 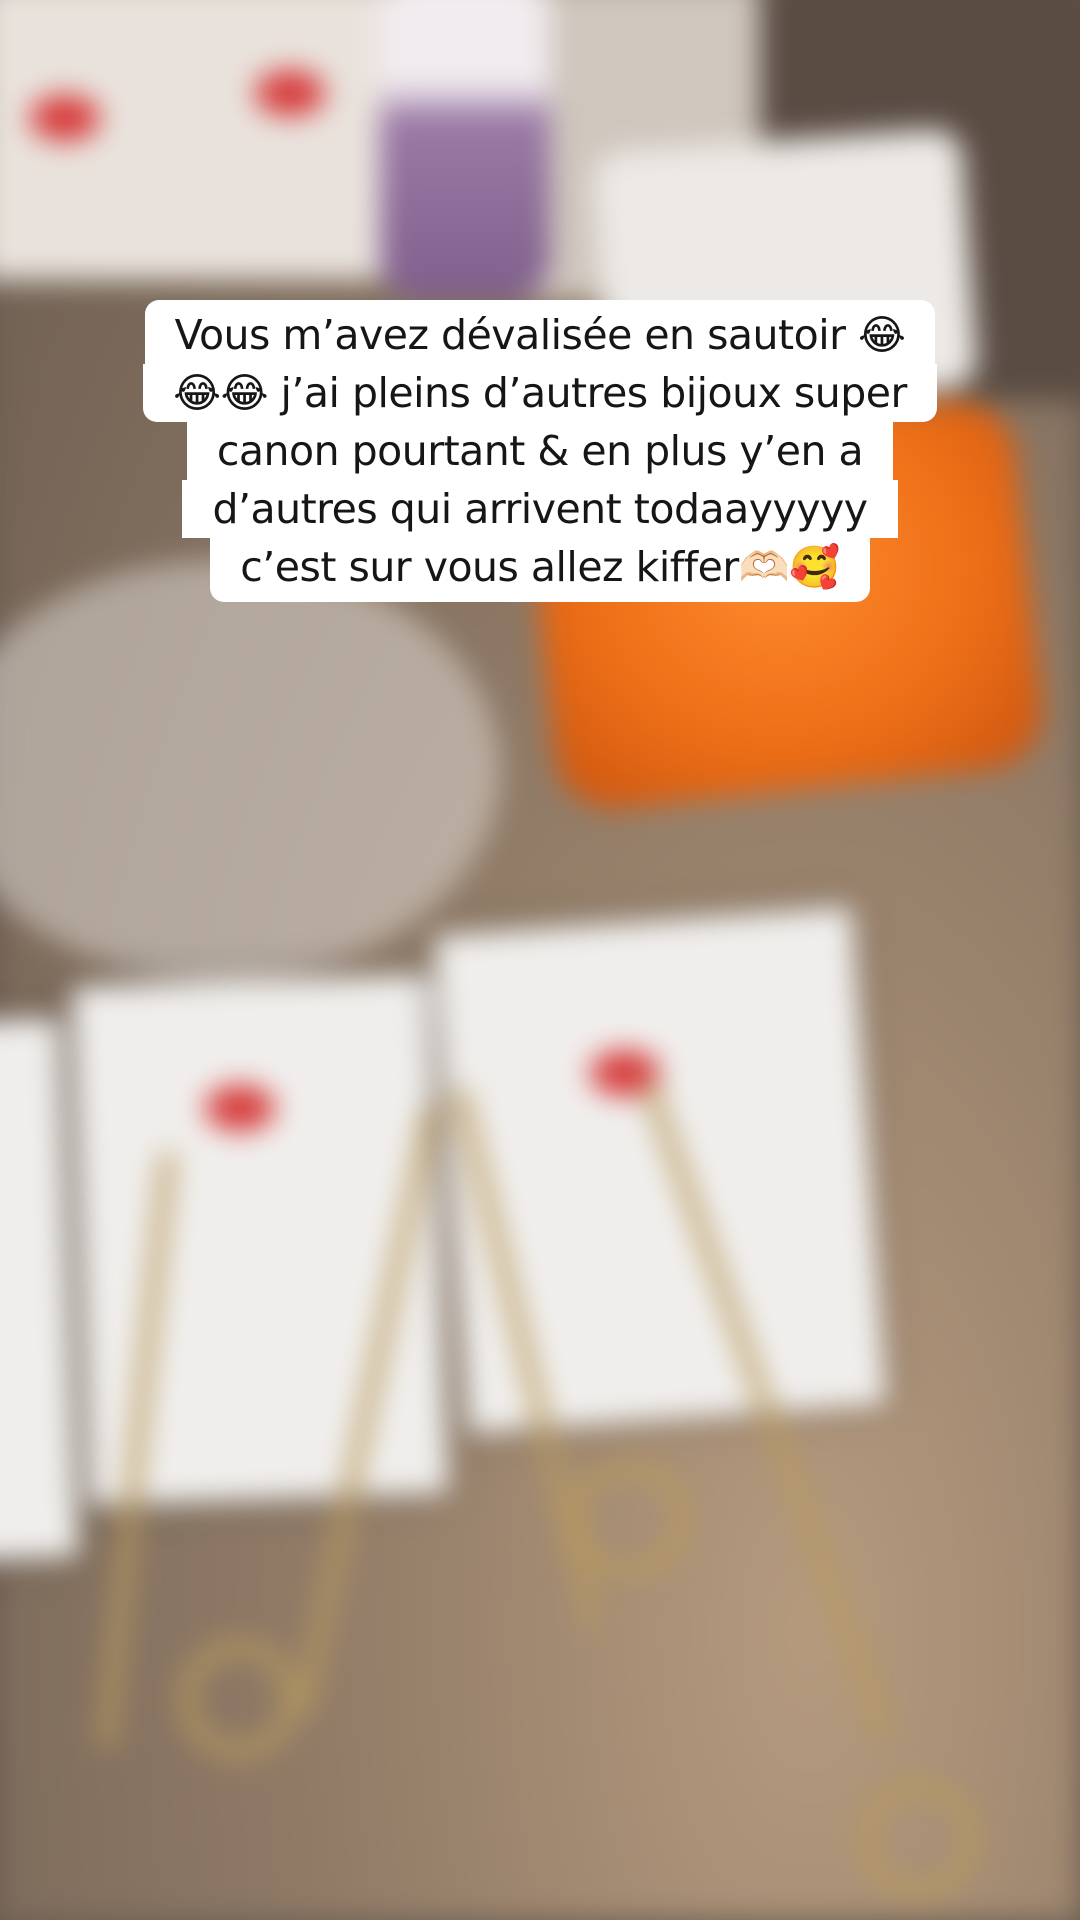 What do you see at coordinates (465, 150) in the screenshot?
I see `perfume-bottle` at bounding box center [465, 150].